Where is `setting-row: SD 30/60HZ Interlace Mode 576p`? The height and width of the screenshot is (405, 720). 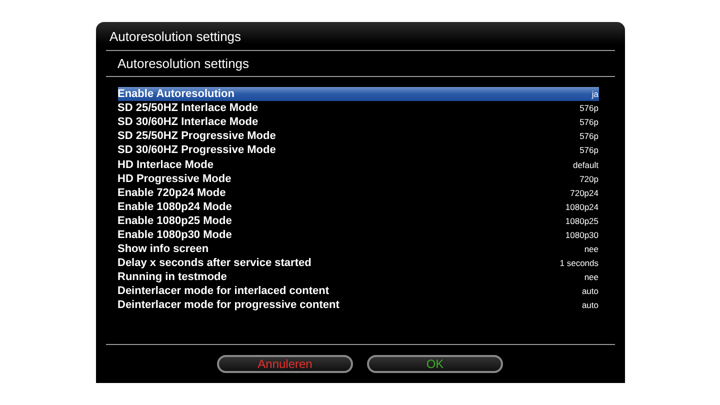
setting-row: SD 30/60HZ Interlace Mode 576p is located at coordinates (358, 122).